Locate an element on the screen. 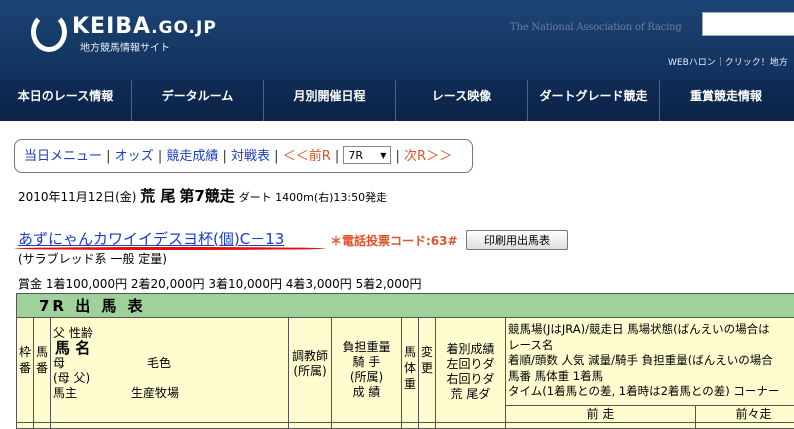 The image size is (794, 429). race-course: ダート 1400m(右)13:50発走 is located at coordinates (313, 197).